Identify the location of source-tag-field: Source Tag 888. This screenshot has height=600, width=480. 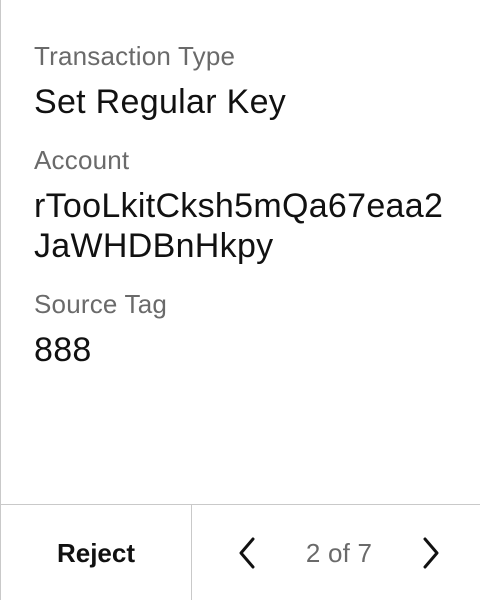
(244, 328).